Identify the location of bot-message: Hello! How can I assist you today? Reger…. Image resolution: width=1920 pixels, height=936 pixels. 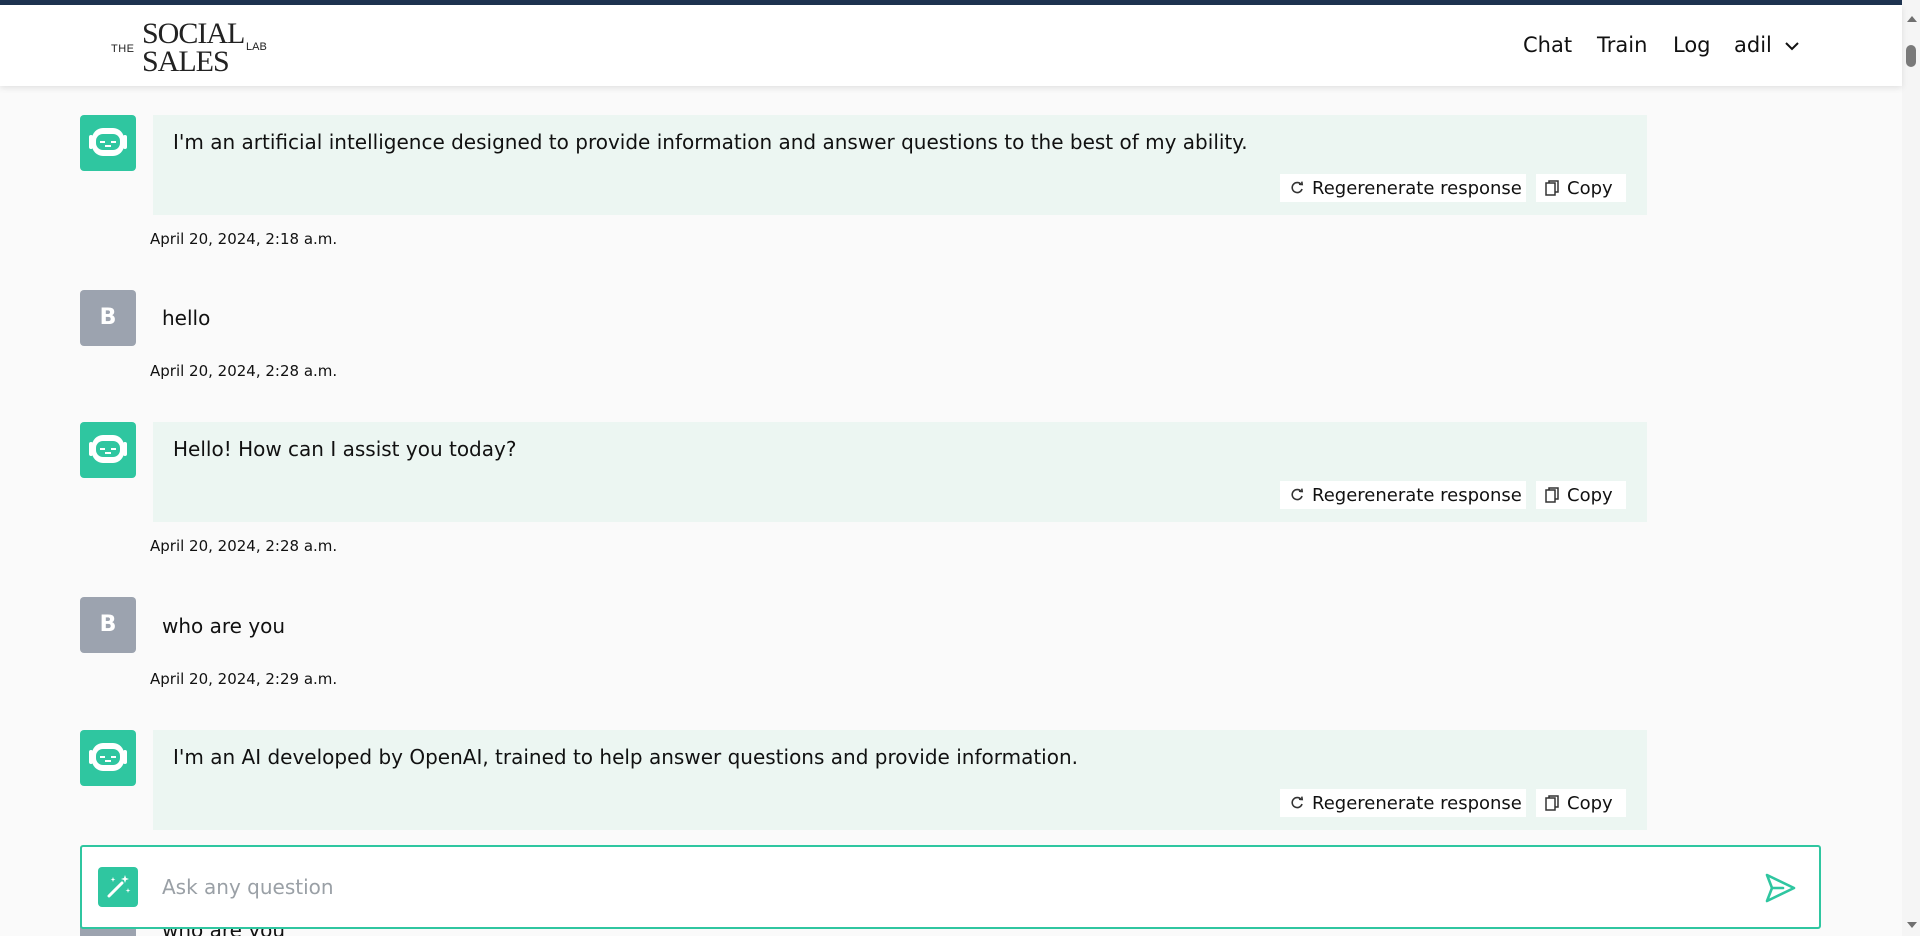
(900, 472).